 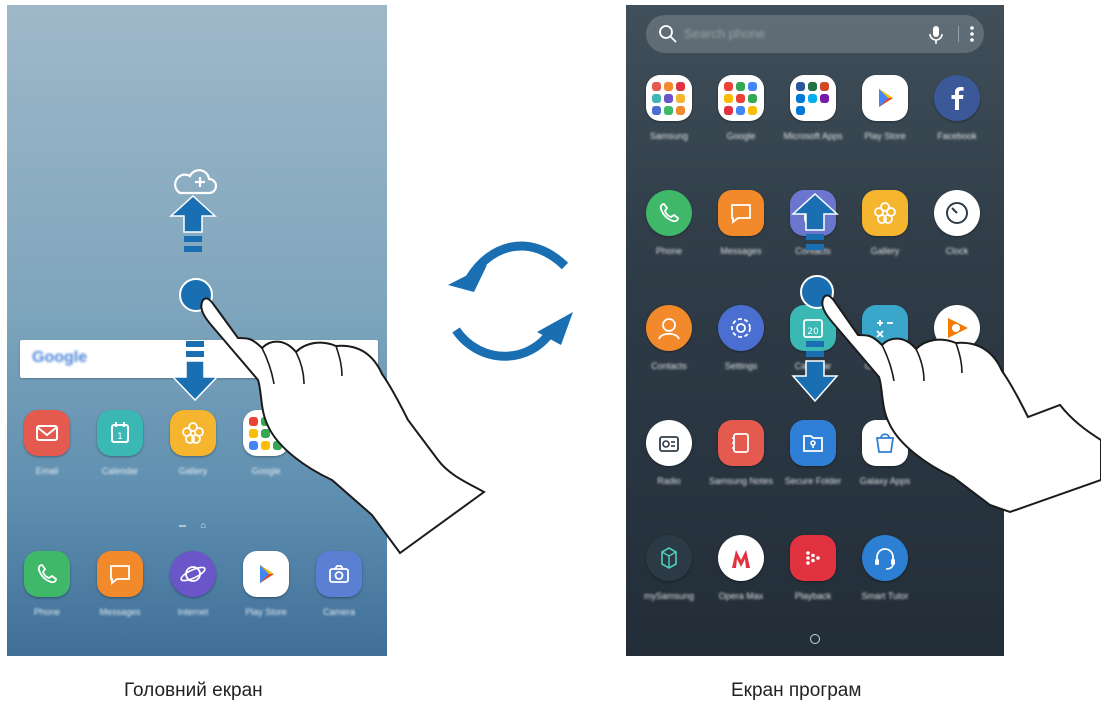 What do you see at coordinates (120, 437) in the screenshot?
I see `calendar-day: 1` at bounding box center [120, 437].